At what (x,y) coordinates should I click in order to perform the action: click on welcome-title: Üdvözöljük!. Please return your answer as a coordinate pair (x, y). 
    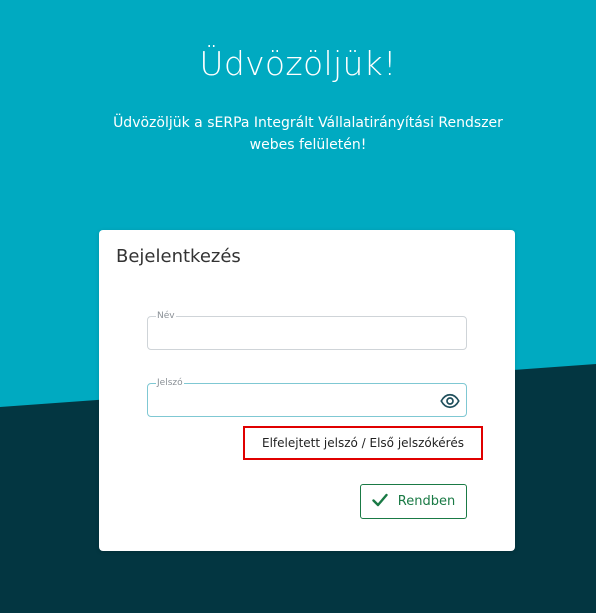
    Looking at the image, I should click on (298, 63).